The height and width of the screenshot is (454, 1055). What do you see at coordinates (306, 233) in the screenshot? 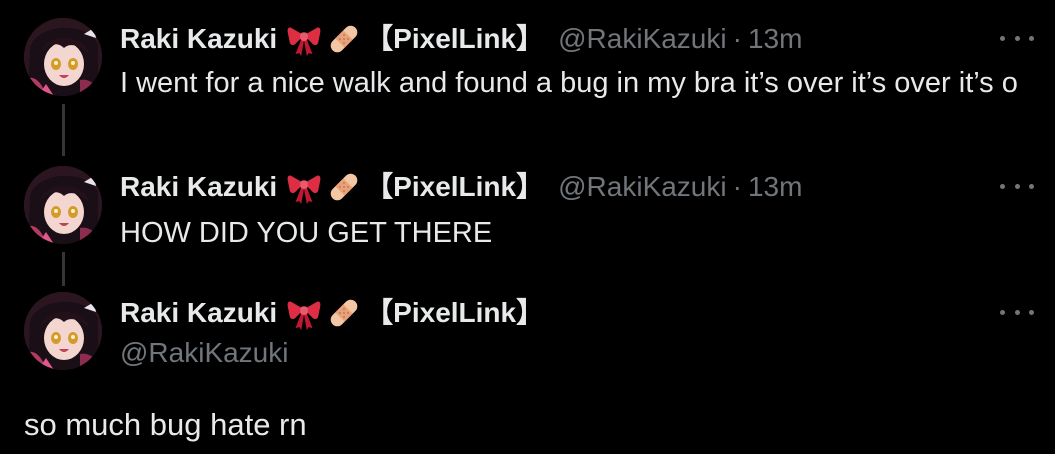
I see `tweet-text: HOW DID YOU GET THERE` at bounding box center [306, 233].